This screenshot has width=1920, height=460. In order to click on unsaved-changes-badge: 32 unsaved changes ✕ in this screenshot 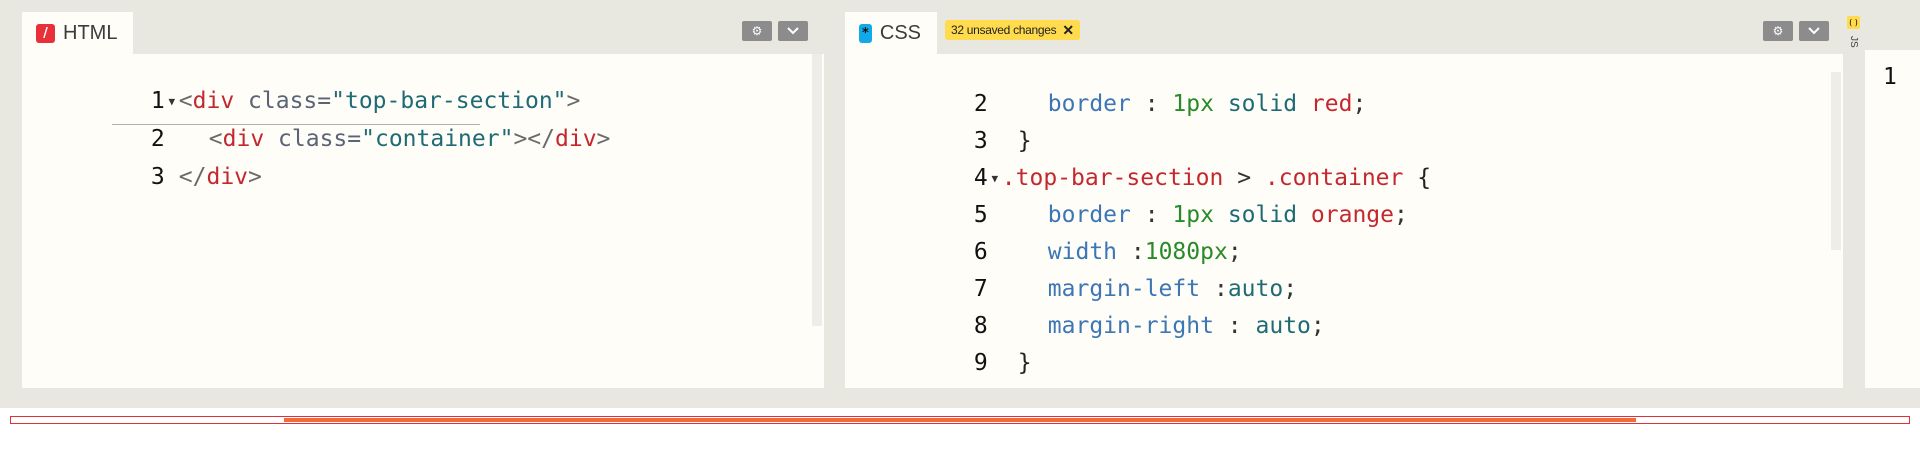, I will do `click(1012, 30)`.